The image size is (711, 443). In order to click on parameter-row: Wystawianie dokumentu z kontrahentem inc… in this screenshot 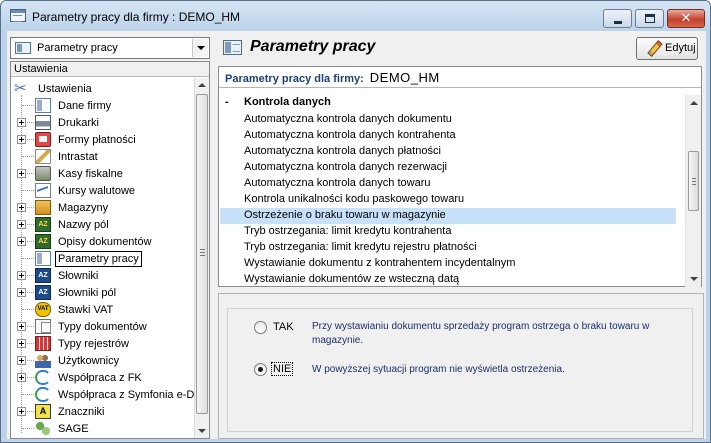, I will do `click(448, 264)`.